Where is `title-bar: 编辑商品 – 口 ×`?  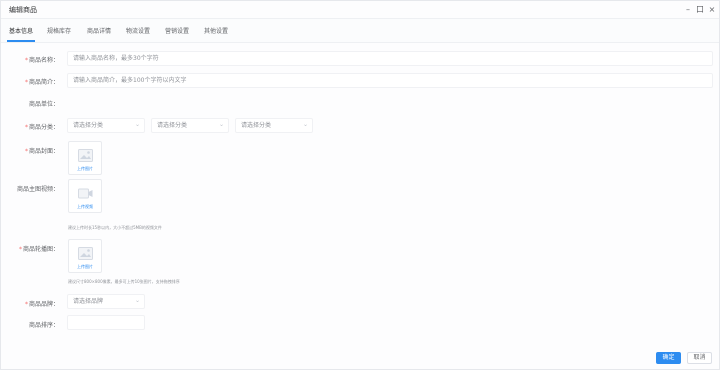 title-bar: 编辑商品 – 口 × is located at coordinates (360, 10).